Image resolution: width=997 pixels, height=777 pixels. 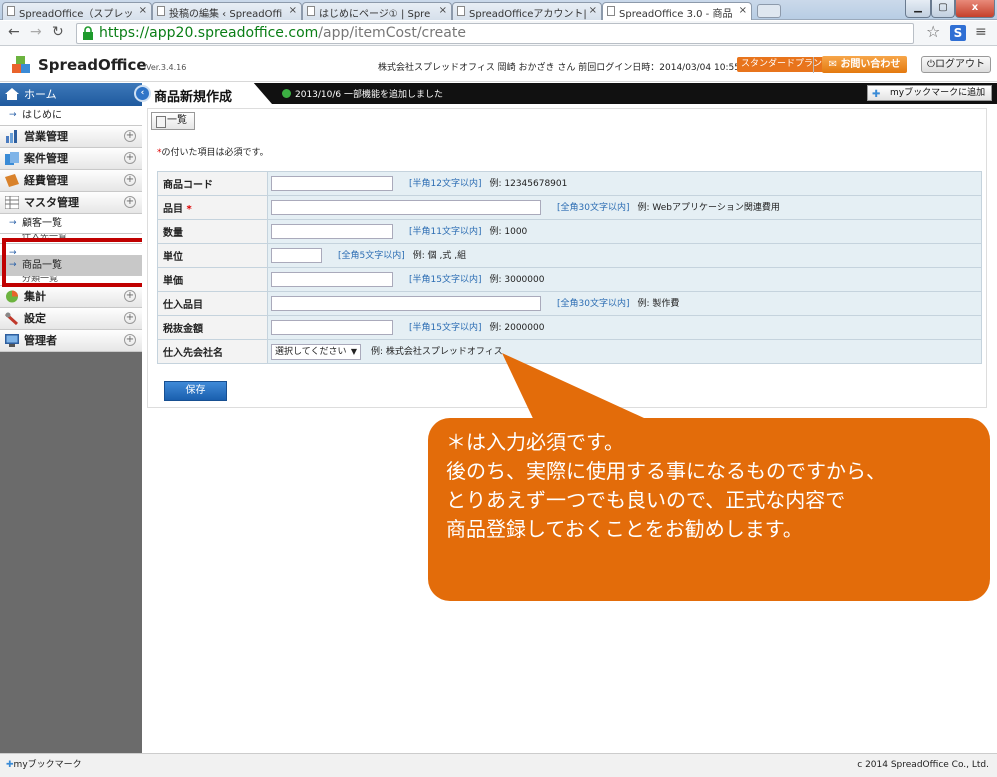 What do you see at coordinates (311, 351) in the screenshot?
I see `select-value: 選択してください` at bounding box center [311, 351].